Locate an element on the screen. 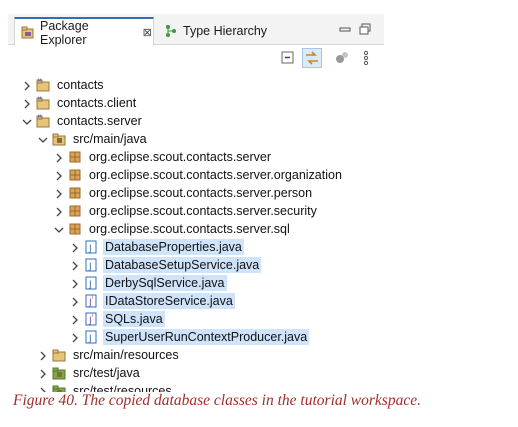  link-with-editor-icon is located at coordinates (312, 58).